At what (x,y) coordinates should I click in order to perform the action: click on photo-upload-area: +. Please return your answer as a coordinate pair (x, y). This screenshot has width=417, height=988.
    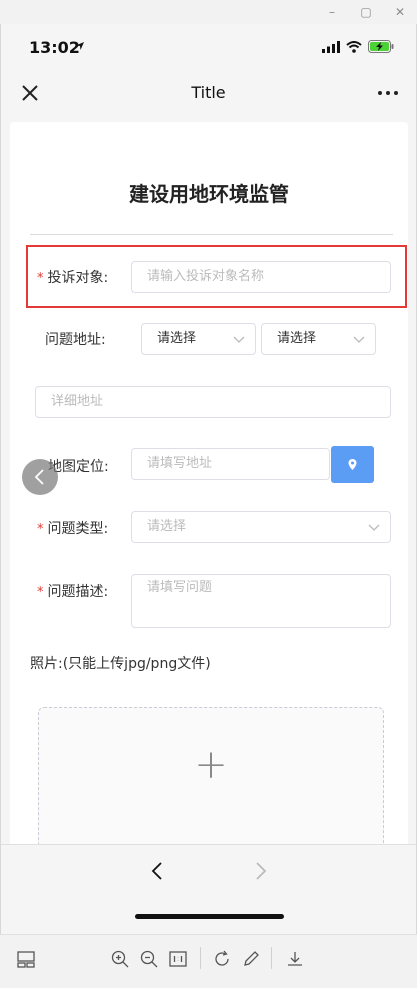
    Looking at the image, I should click on (211, 781).